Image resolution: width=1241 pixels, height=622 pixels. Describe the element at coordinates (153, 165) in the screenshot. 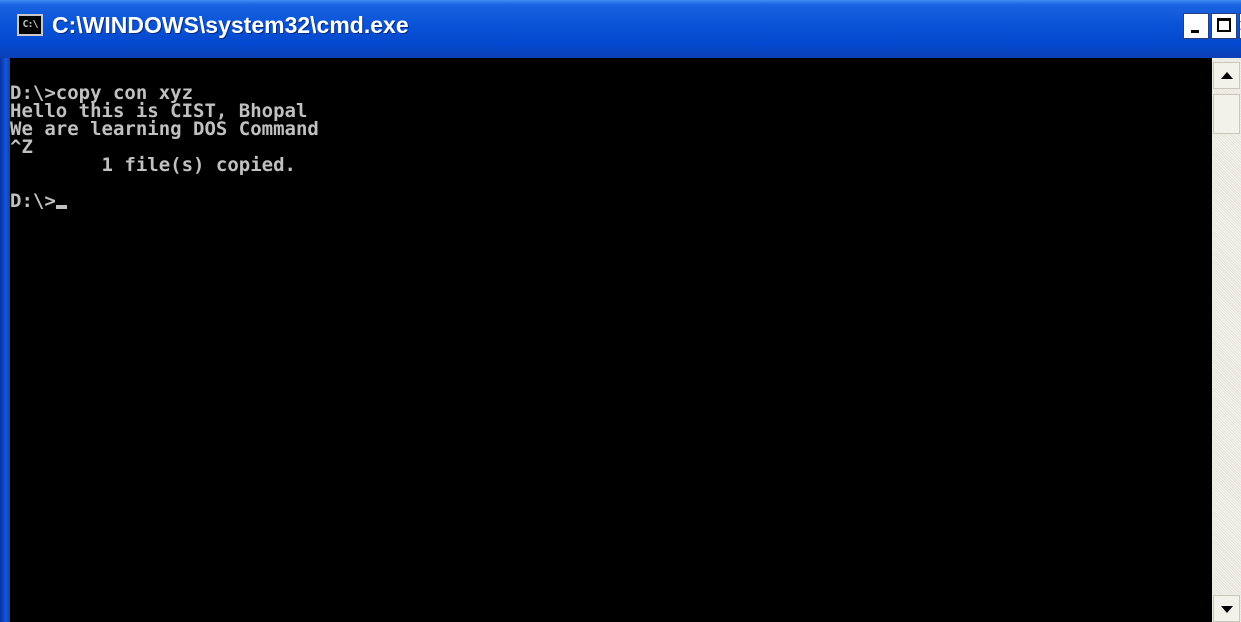

I see `console-line: 1 file(s) copied.` at that location.